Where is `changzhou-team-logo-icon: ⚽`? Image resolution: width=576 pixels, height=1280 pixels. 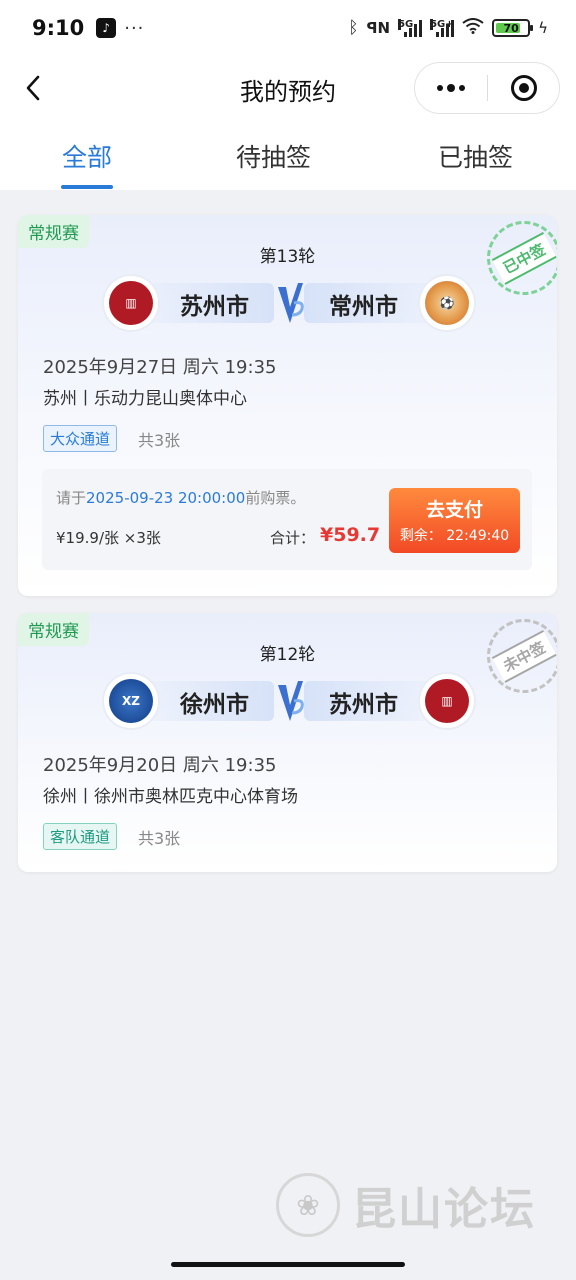
changzhou-team-logo-icon: ⚽ is located at coordinates (447, 303).